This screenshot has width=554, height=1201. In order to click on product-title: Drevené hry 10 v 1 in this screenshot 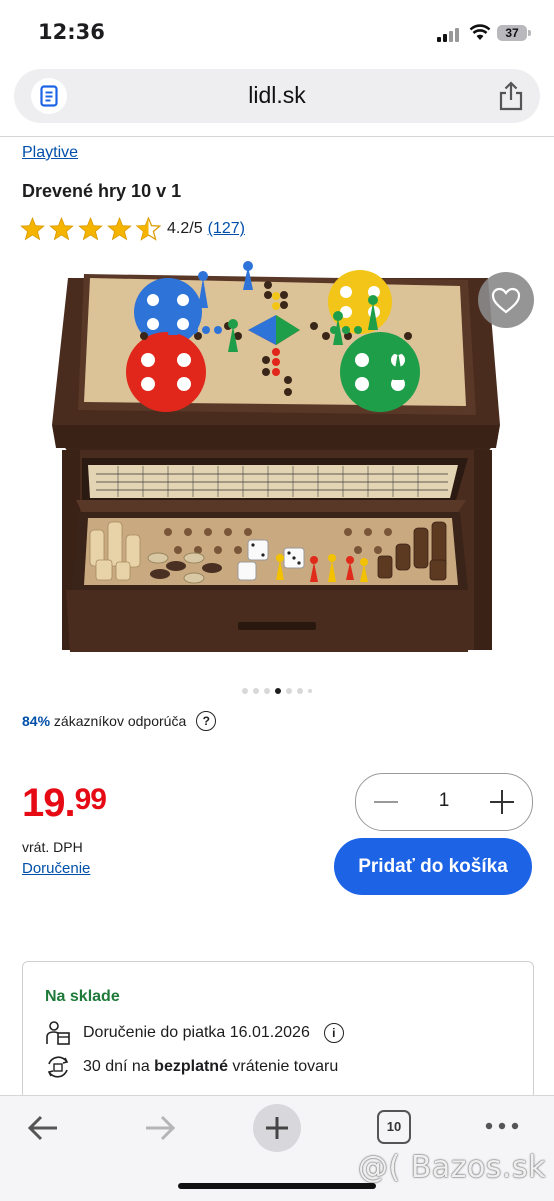, I will do `click(102, 191)`.